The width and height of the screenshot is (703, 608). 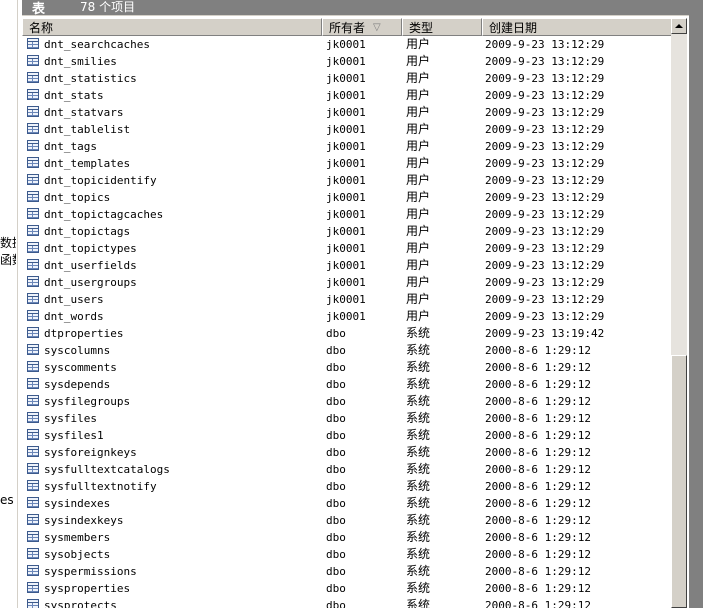 I want to click on tree-label-fragment: 数据, so click(x=8, y=242).